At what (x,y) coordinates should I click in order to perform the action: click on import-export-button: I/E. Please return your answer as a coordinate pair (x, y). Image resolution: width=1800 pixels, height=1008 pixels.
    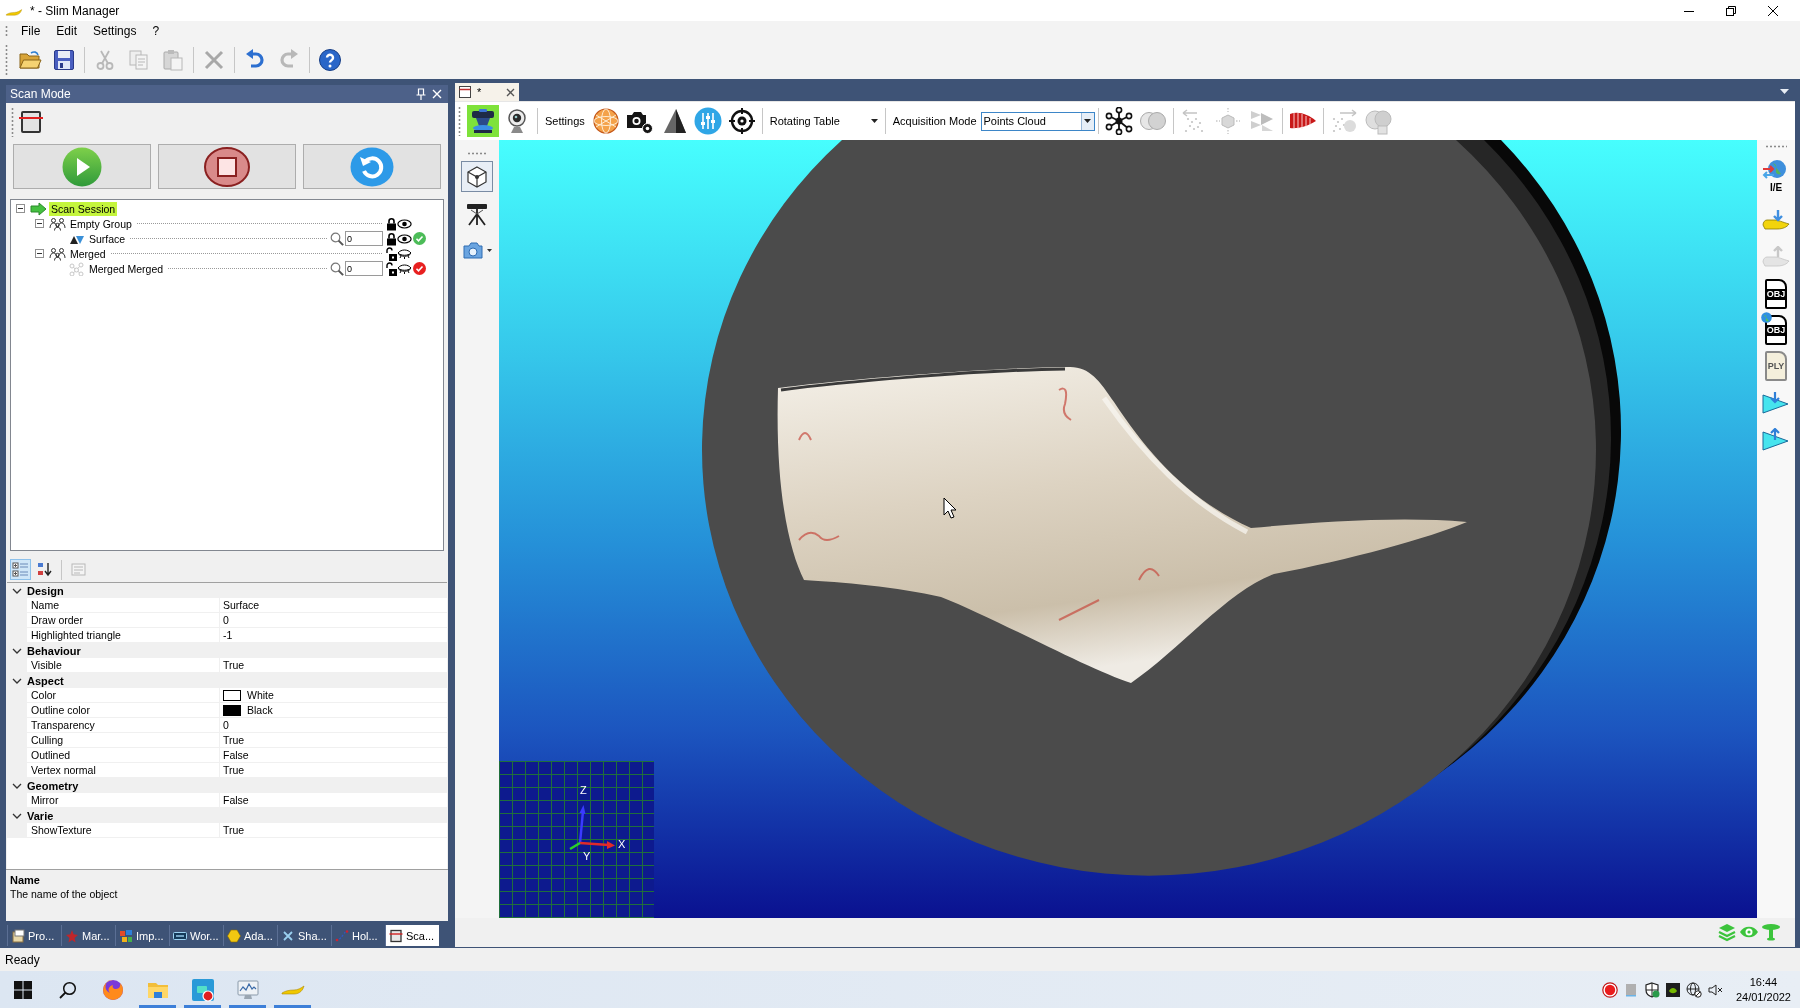
    Looking at the image, I should click on (1776, 176).